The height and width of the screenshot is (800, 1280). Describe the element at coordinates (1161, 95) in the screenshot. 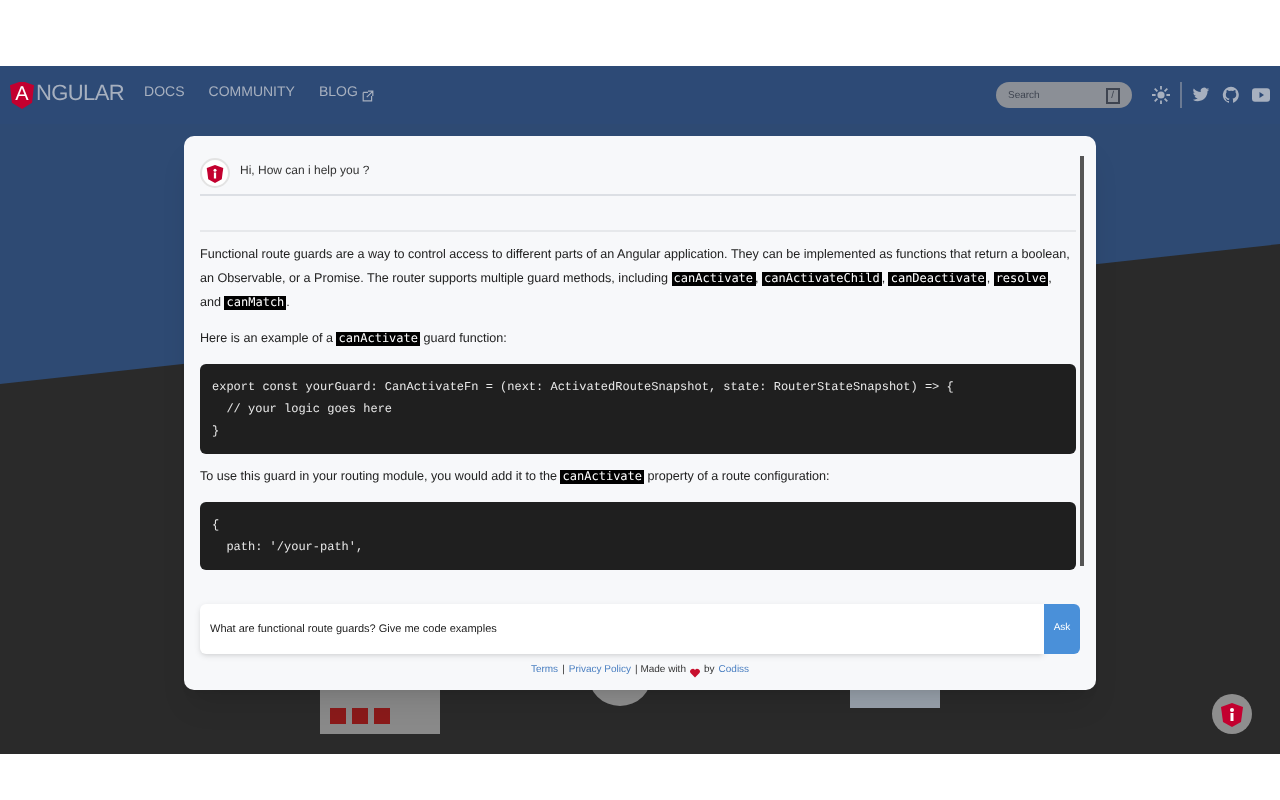

I see `sun-icon` at that location.